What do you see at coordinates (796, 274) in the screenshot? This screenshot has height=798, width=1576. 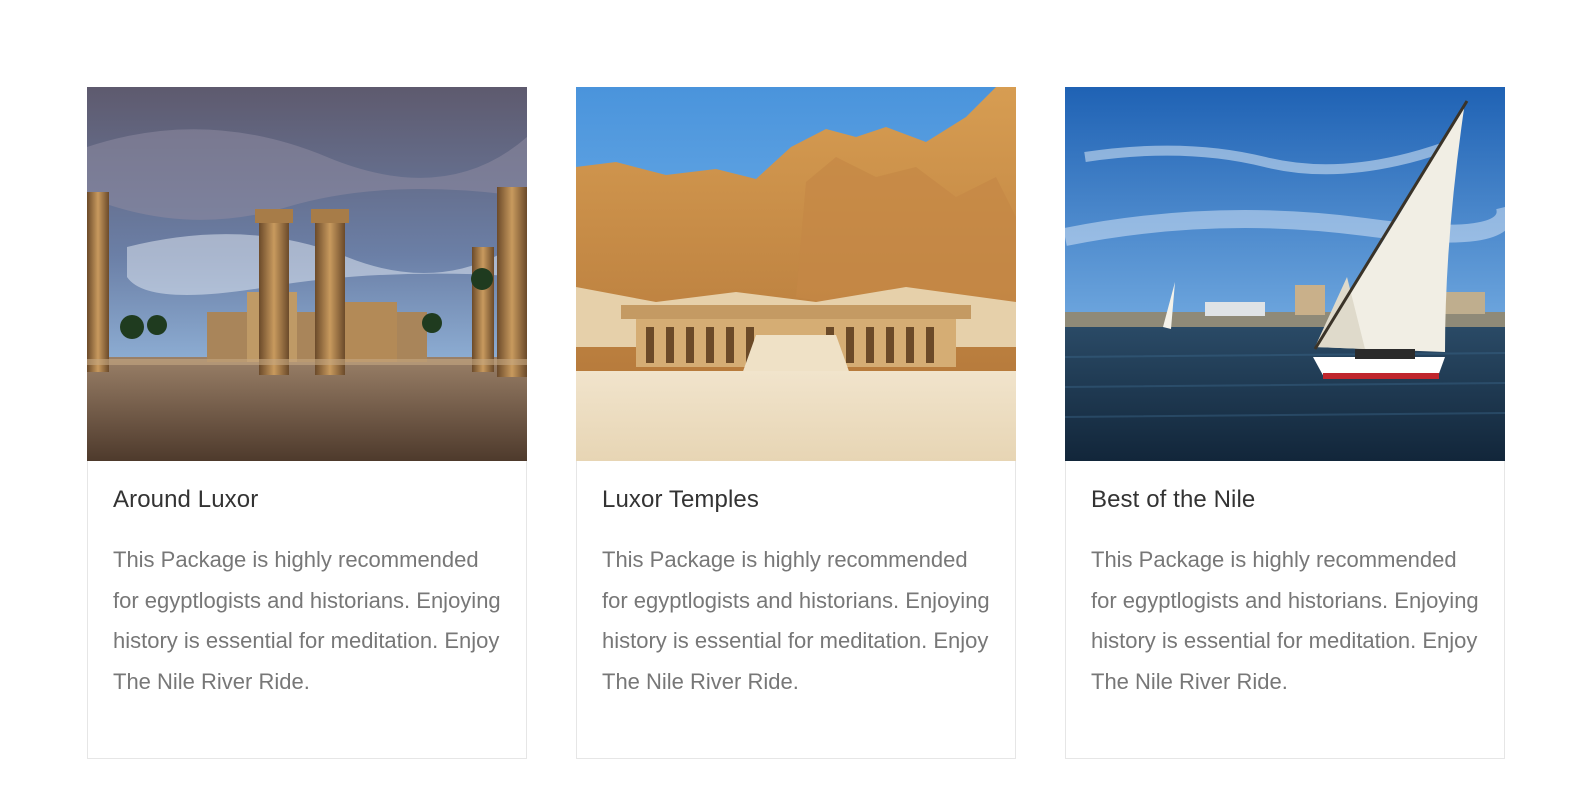 I see `hatshepsut-temple-image` at bounding box center [796, 274].